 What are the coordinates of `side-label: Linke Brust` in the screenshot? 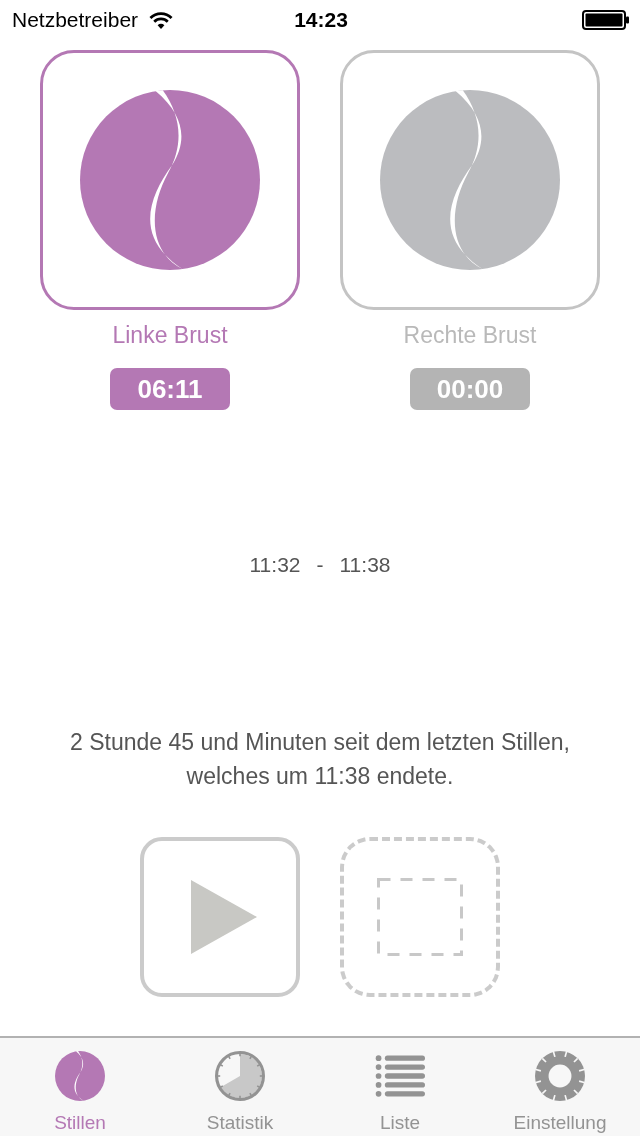 It's located at (170, 336).